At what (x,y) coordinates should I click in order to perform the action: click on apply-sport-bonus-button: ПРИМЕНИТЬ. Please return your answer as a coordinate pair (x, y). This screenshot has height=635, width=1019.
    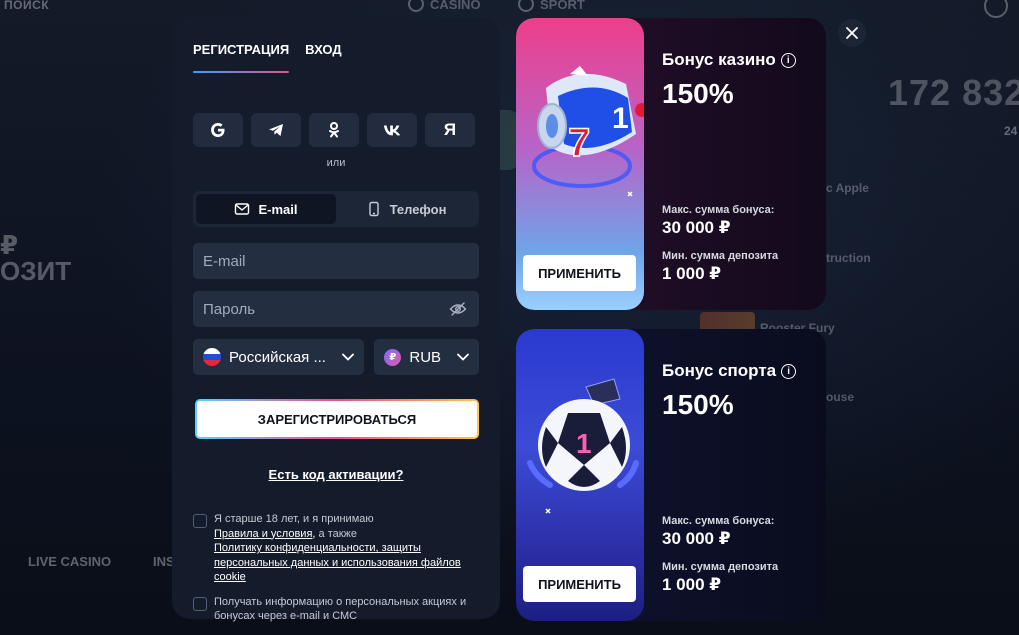
    Looking at the image, I should click on (579, 584).